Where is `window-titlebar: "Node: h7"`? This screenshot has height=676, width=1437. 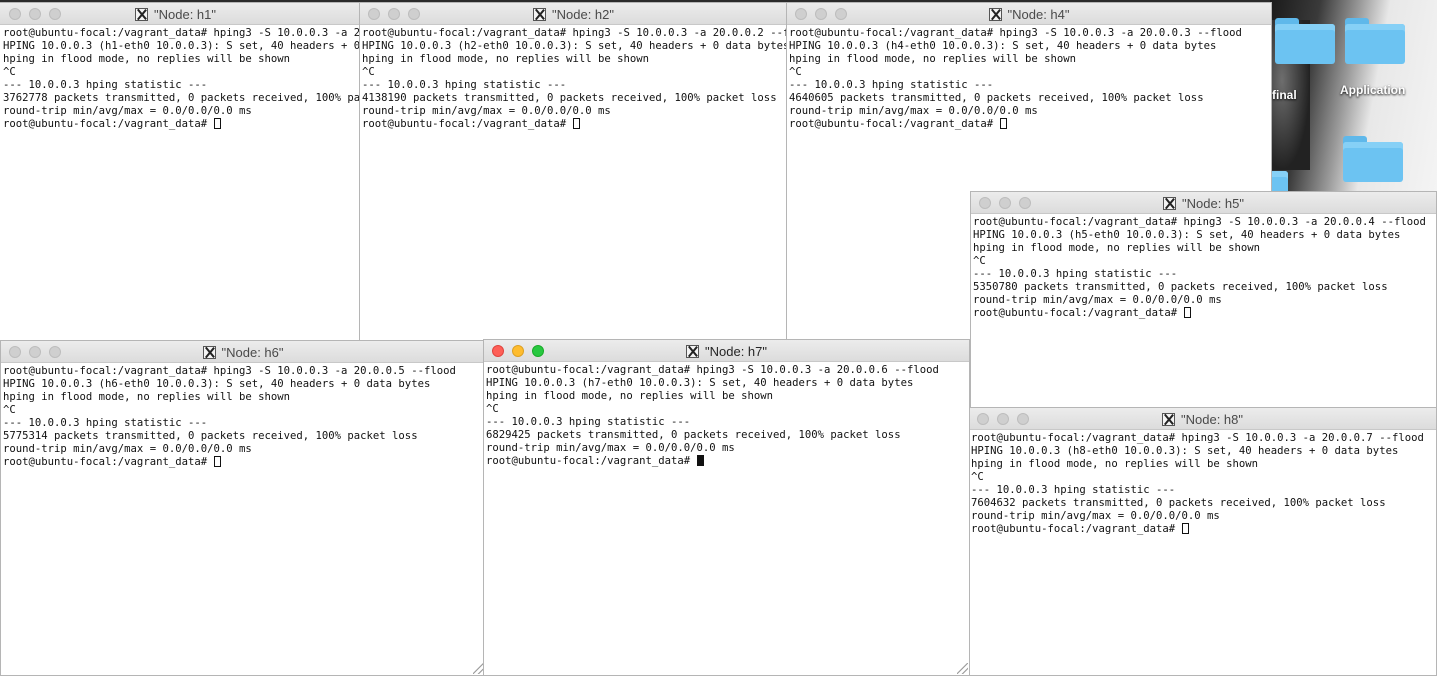
window-titlebar: "Node: h7" is located at coordinates (726, 351).